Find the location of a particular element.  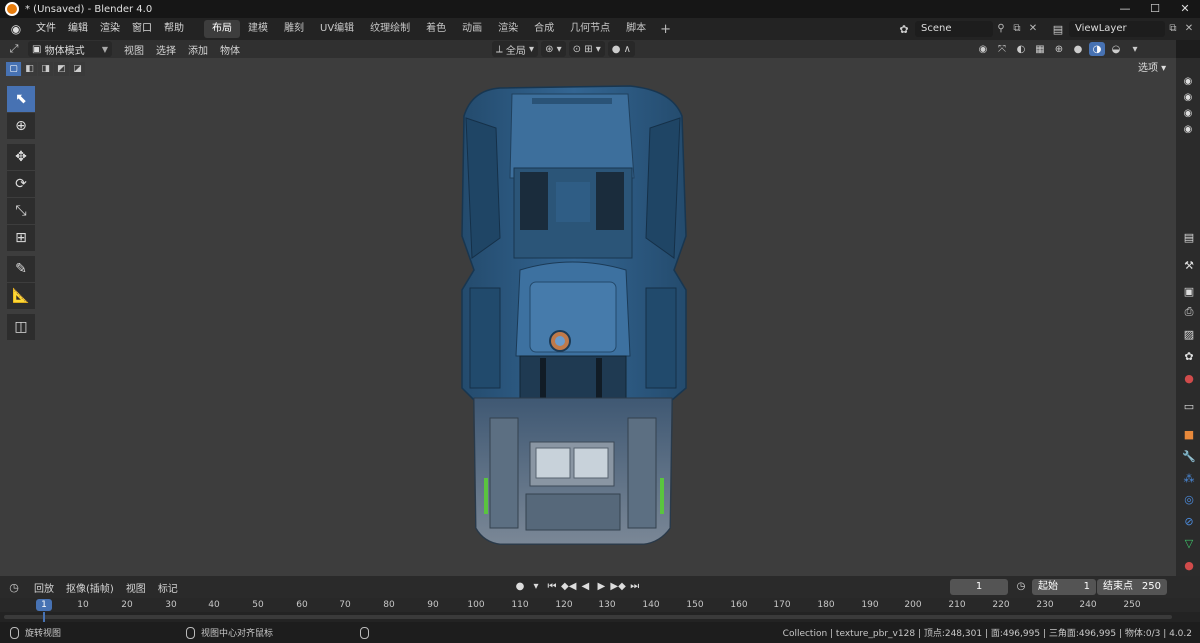

clock-icon: ◷ is located at coordinates (1021, 587).